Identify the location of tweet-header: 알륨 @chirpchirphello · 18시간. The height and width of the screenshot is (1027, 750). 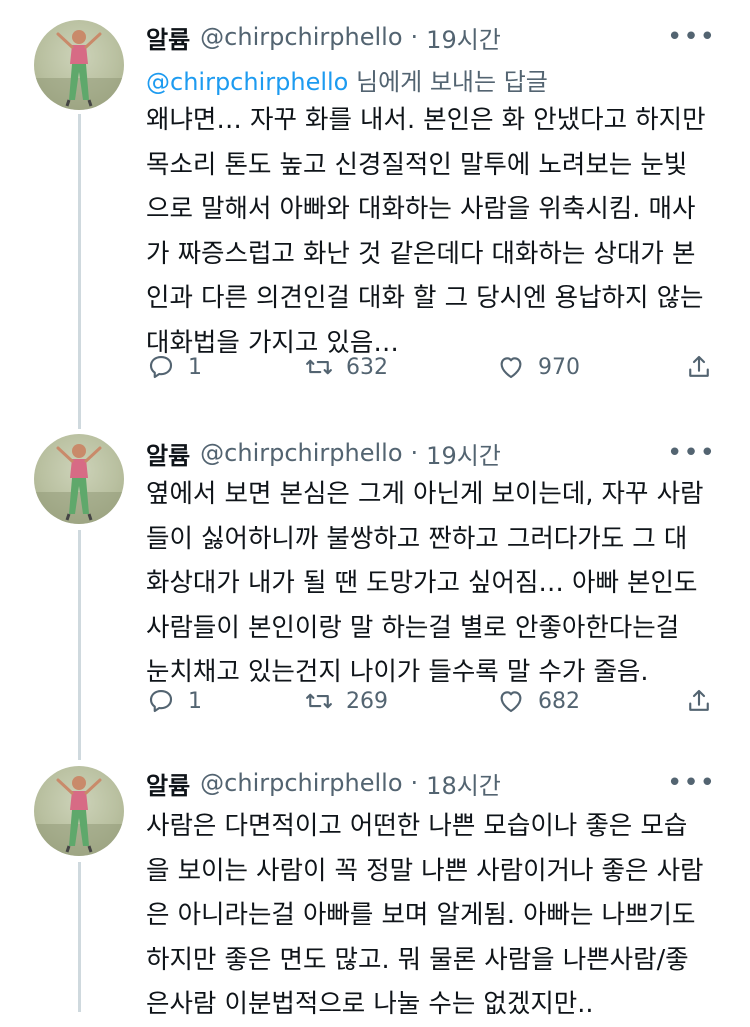
(323, 783).